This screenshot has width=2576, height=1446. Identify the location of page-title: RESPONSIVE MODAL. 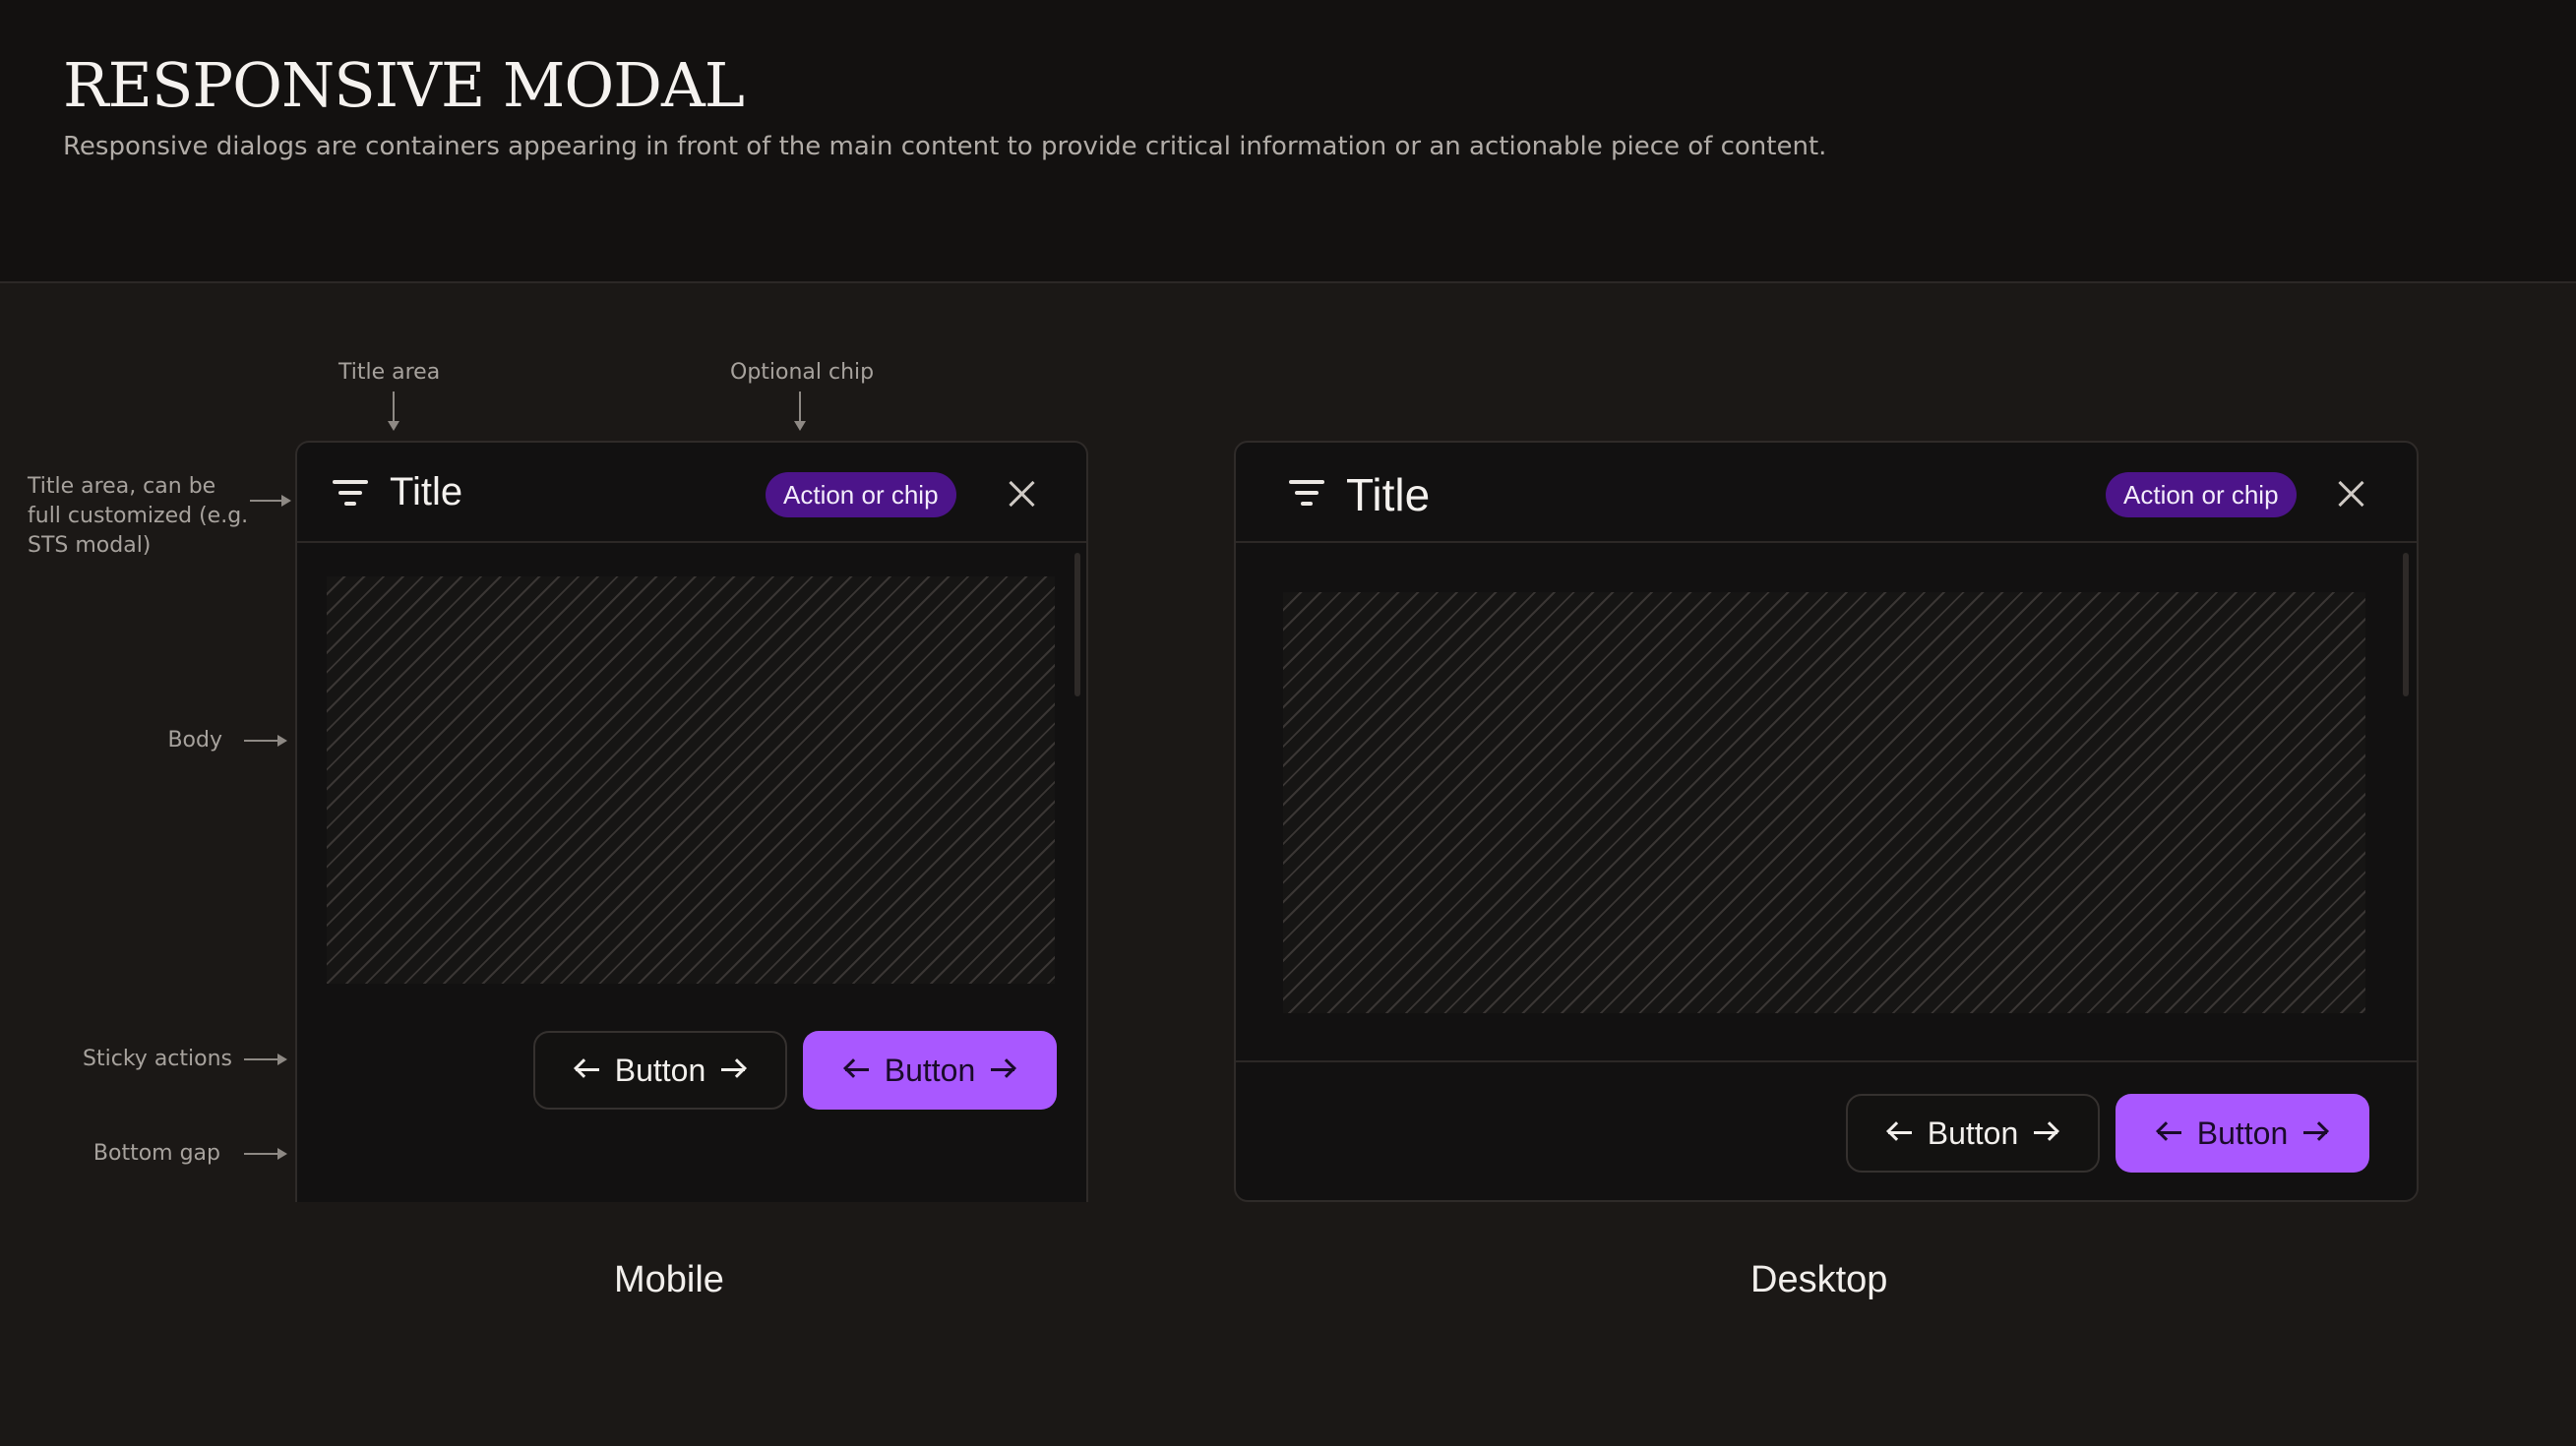
(404, 85).